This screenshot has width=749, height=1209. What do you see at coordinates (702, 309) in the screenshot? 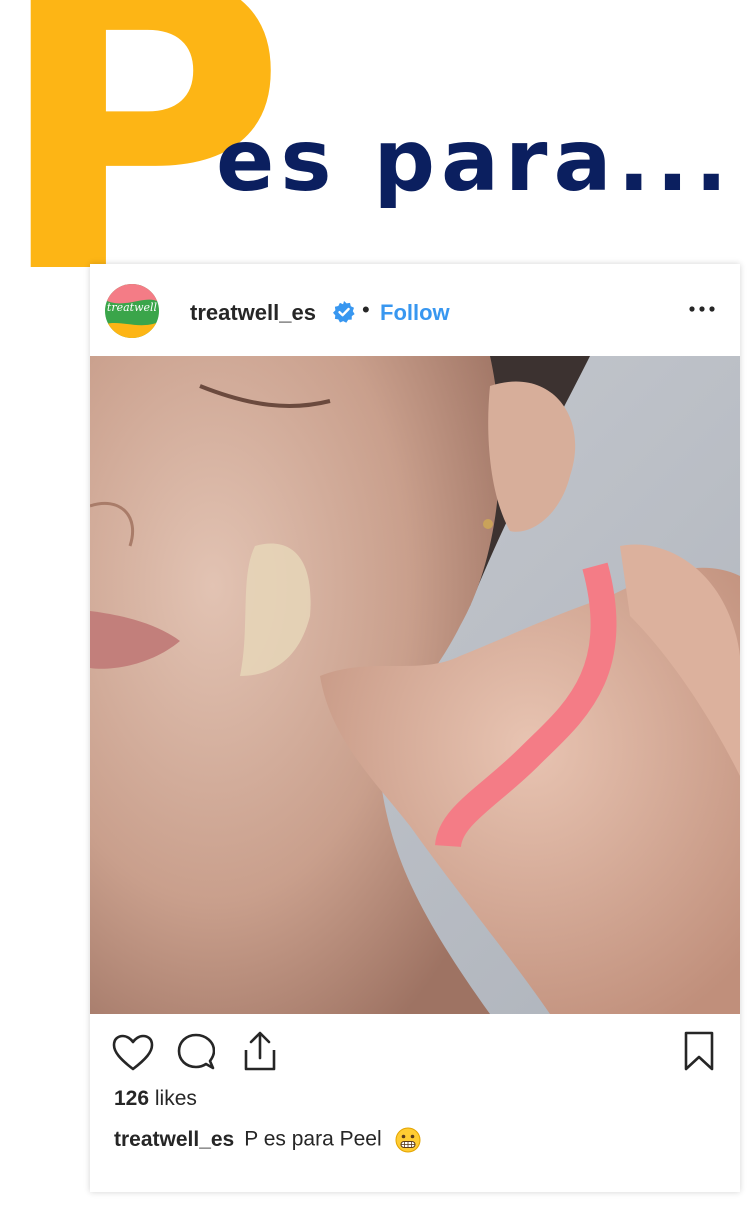
I see `more-options-icon` at bounding box center [702, 309].